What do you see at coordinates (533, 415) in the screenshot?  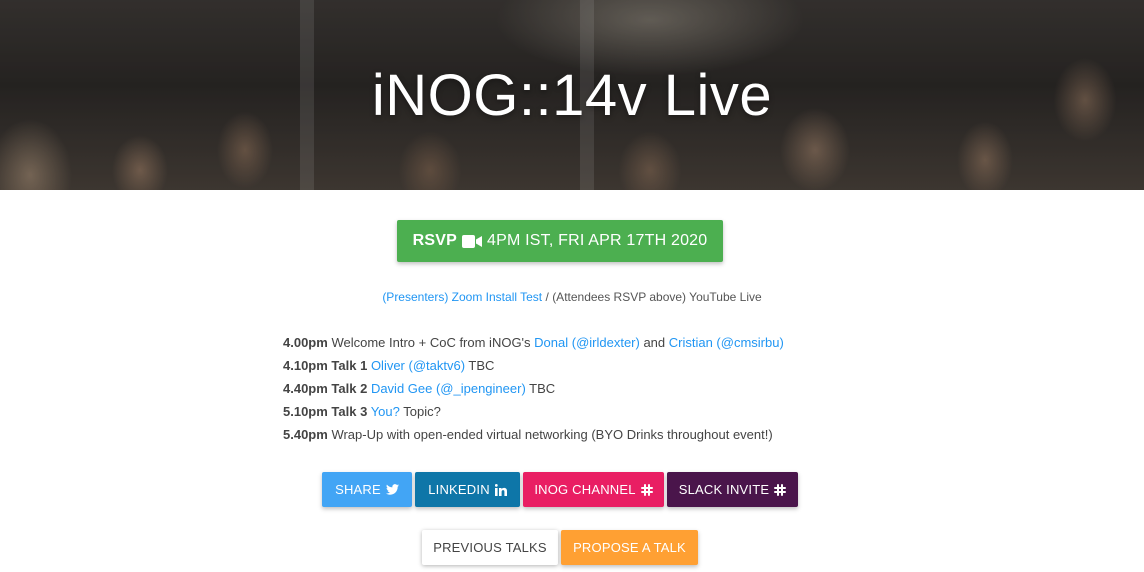 I see `agenda-item: 5.10pm Talk 3 You? Topic?` at bounding box center [533, 415].